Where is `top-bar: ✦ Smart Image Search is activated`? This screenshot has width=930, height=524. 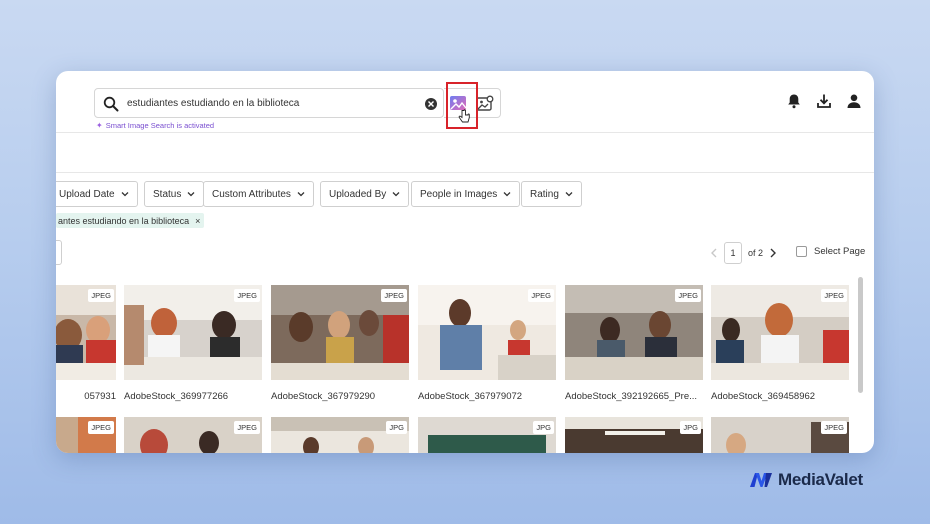
top-bar: ✦ Smart Image Search is activated is located at coordinates (465, 102).